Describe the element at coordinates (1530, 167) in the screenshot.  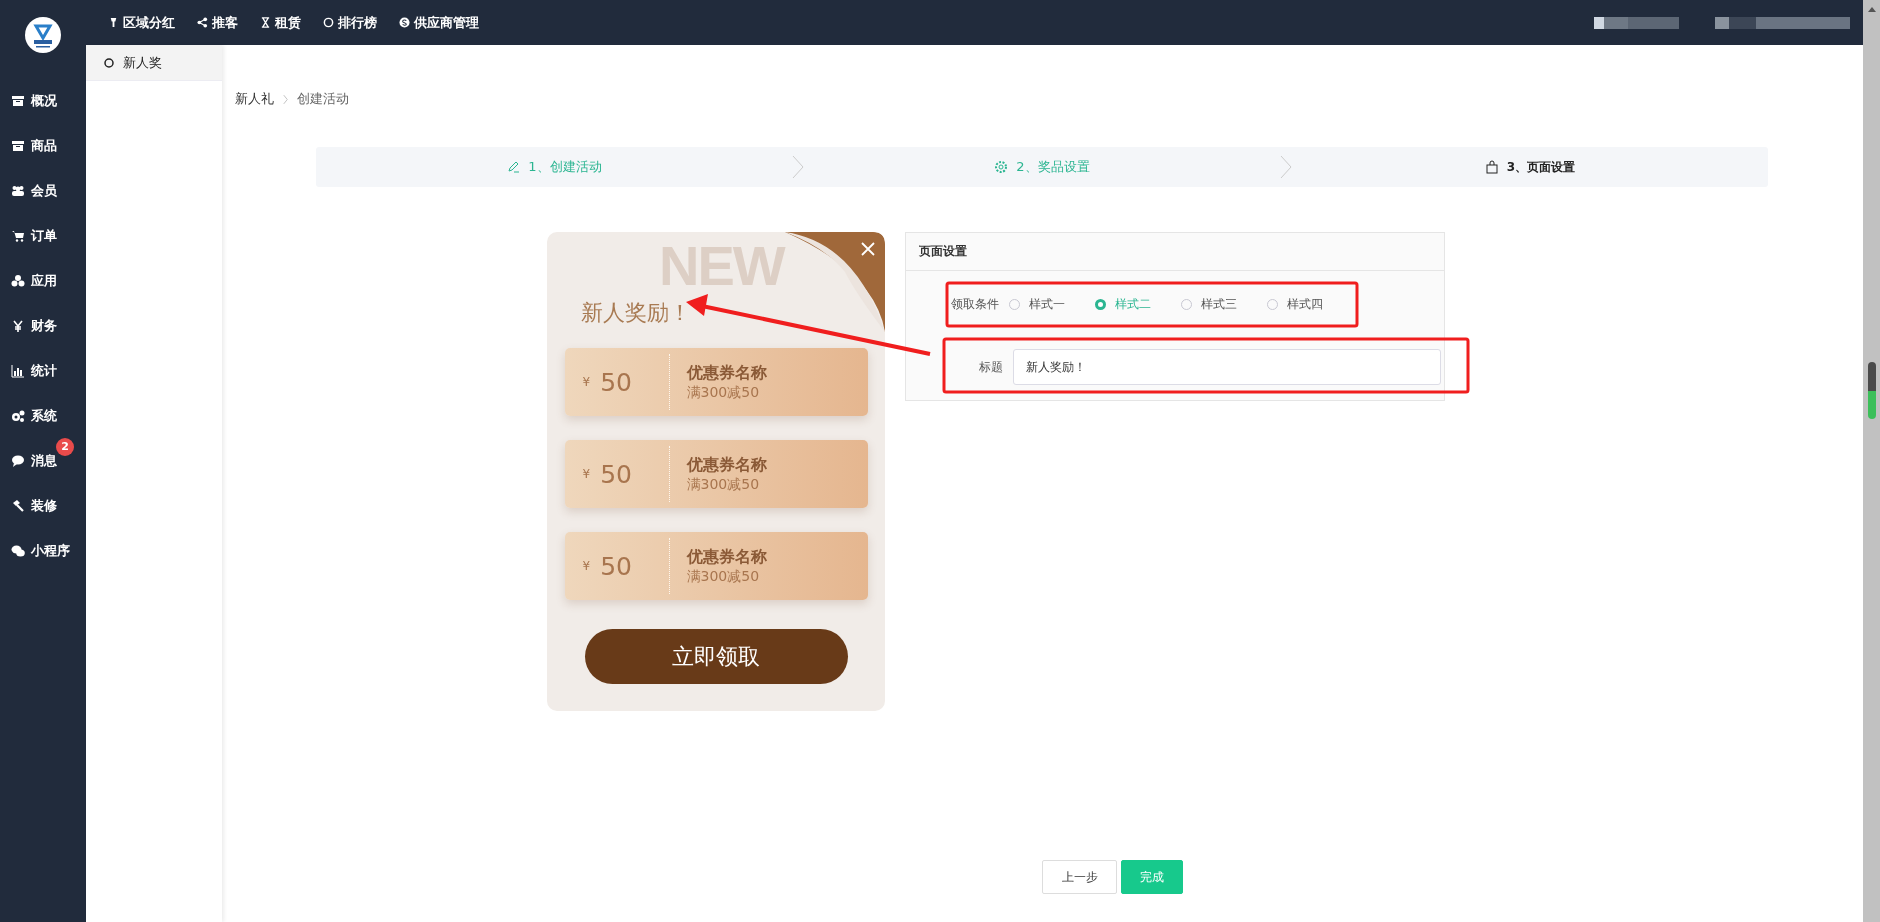
I see `step: 3、页面设置` at that location.